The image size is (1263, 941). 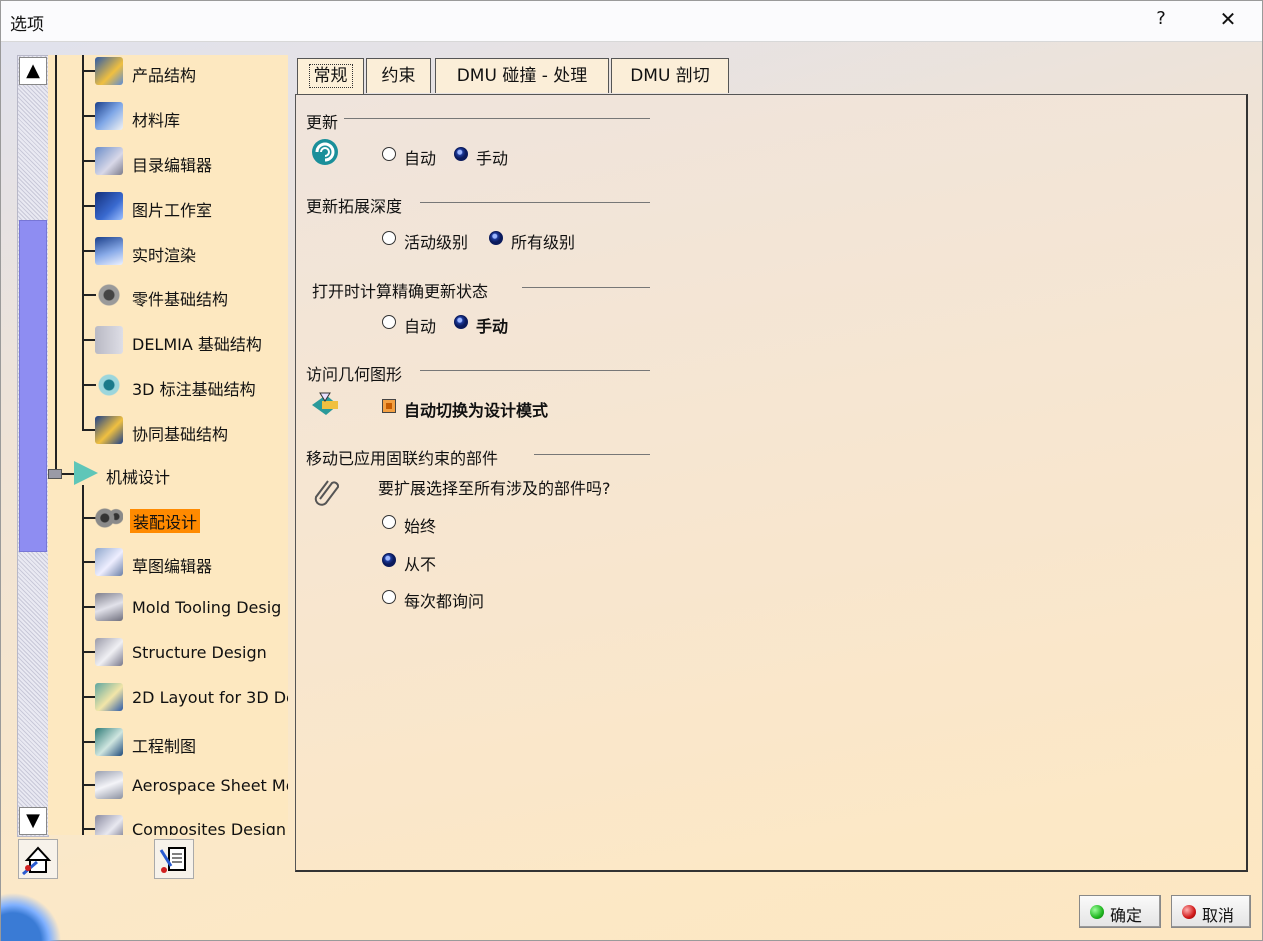 I want to click on import-export-settings-button, so click(x=174, y=859).